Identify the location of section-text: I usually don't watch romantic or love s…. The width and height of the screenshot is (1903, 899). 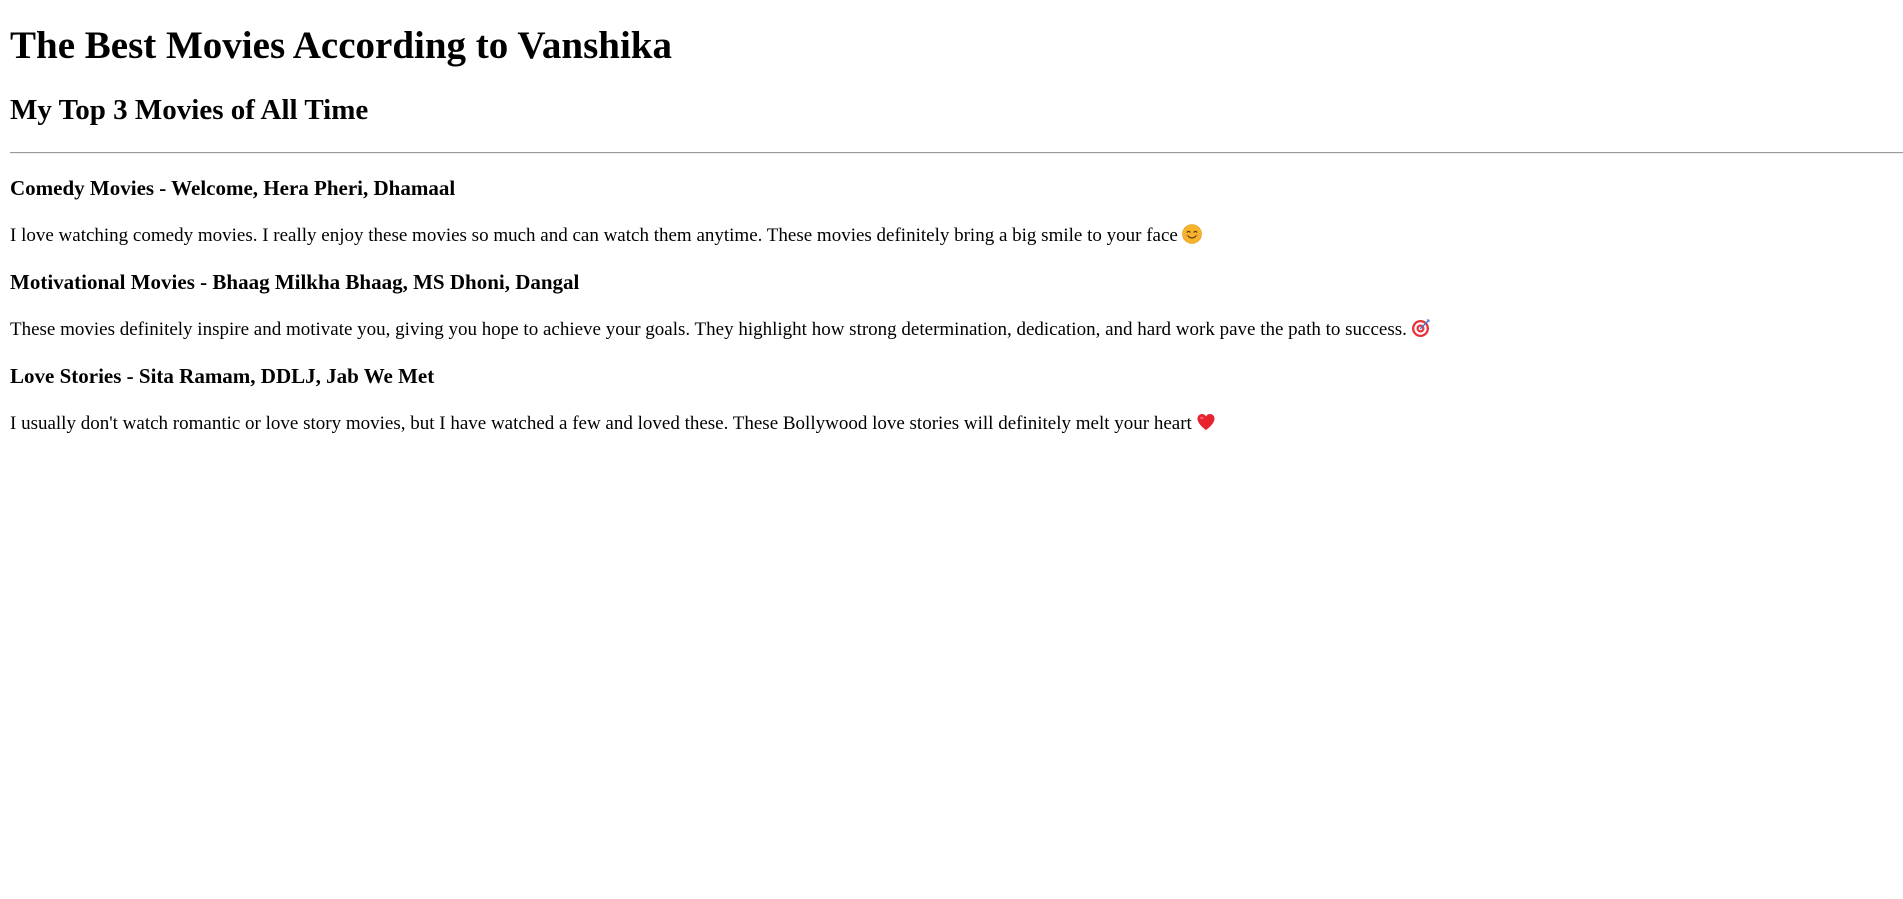
(951, 424).